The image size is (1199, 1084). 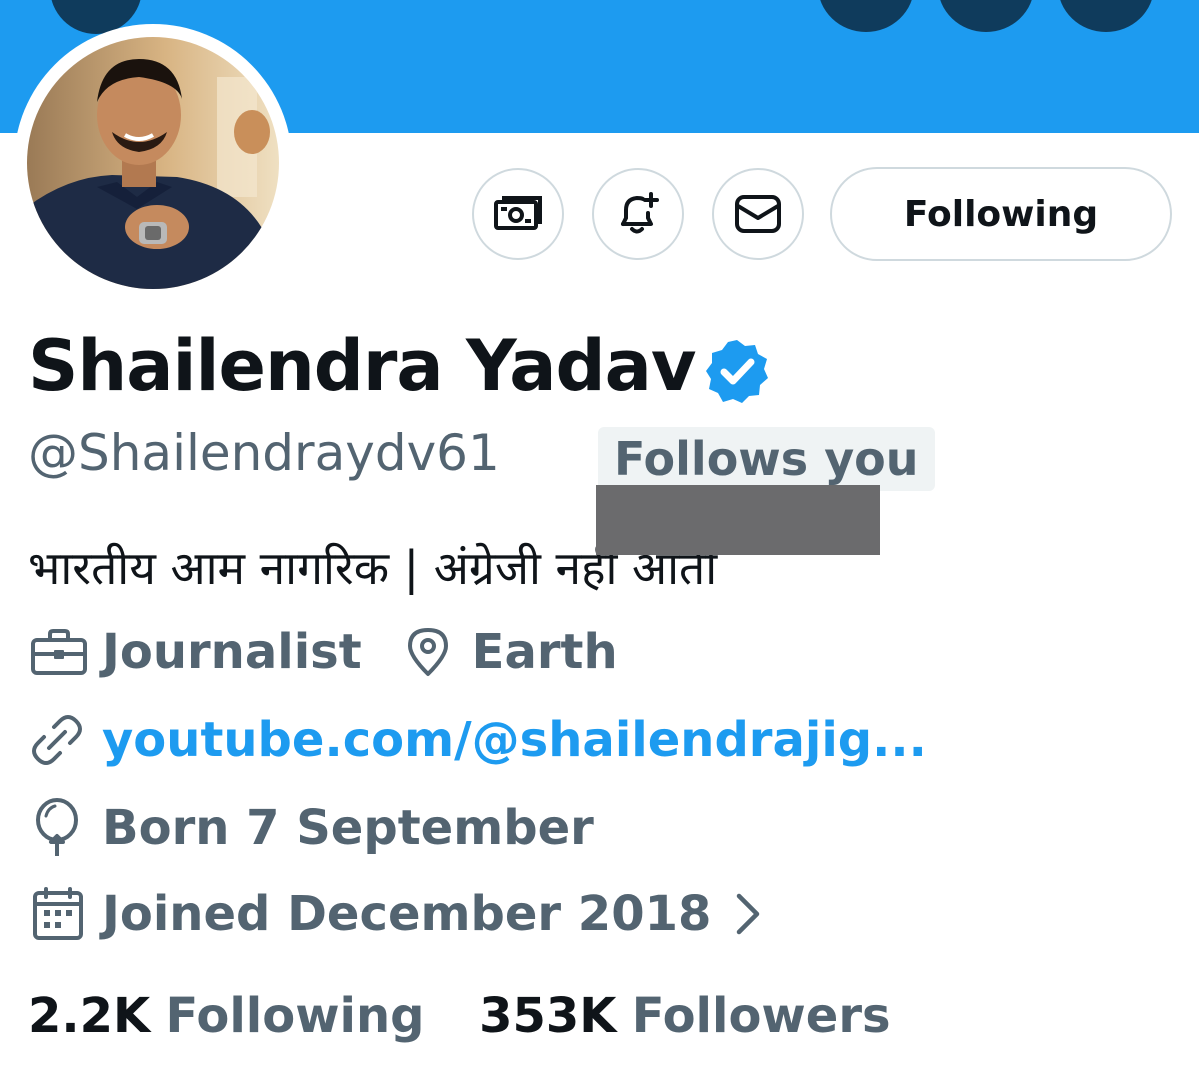 What do you see at coordinates (57, 740) in the screenshot?
I see `link-icon` at bounding box center [57, 740].